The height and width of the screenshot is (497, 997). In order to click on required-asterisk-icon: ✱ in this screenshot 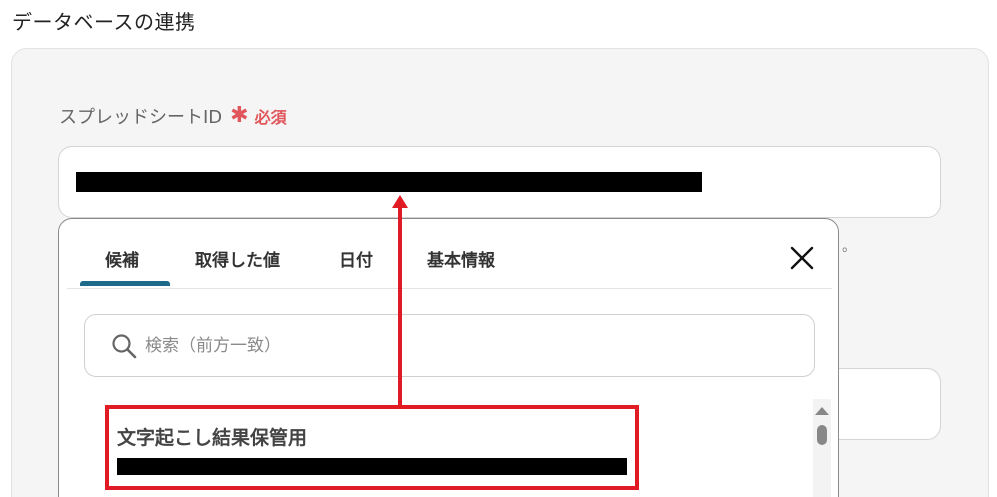, I will do `click(239, 115)`.